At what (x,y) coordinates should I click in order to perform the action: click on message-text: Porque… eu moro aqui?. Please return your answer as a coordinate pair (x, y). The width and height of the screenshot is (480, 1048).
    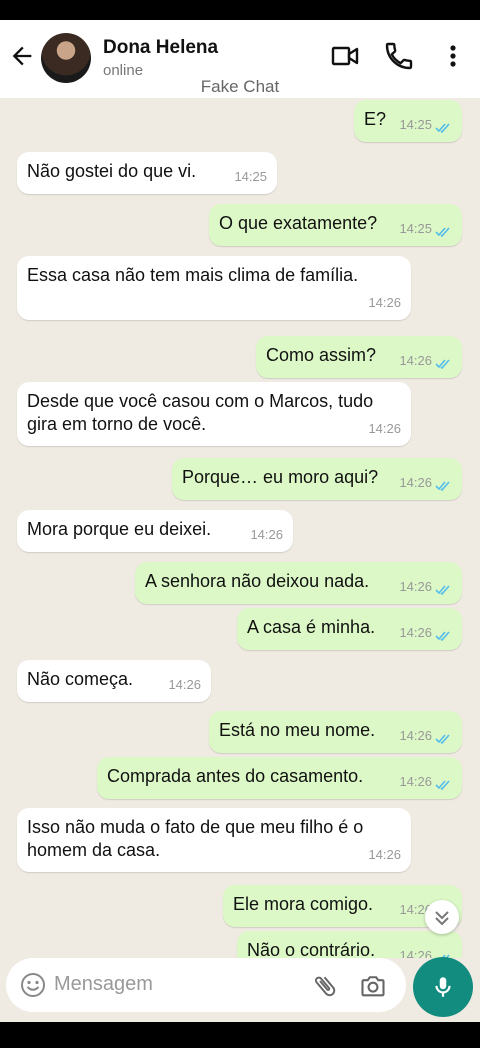
    Looking at the image, I should click on (280, 477).